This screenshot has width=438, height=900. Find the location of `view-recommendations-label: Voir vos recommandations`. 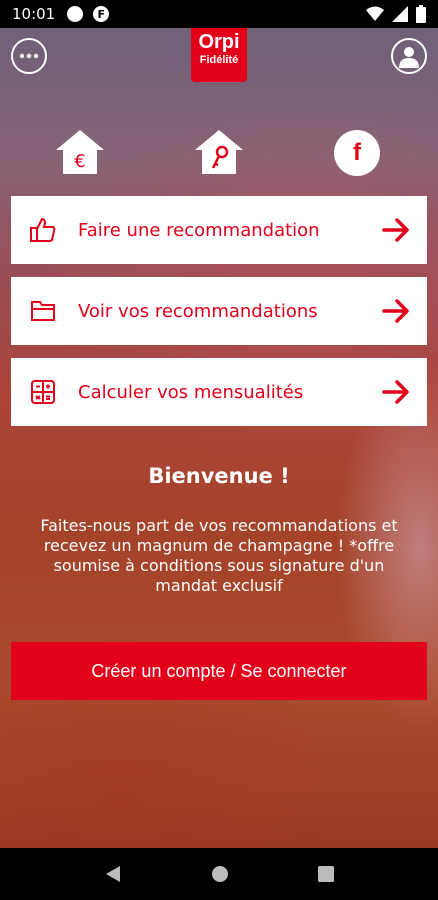

view-recommendations-label: Voir vos recommandations is located at coordinates (198, 311).